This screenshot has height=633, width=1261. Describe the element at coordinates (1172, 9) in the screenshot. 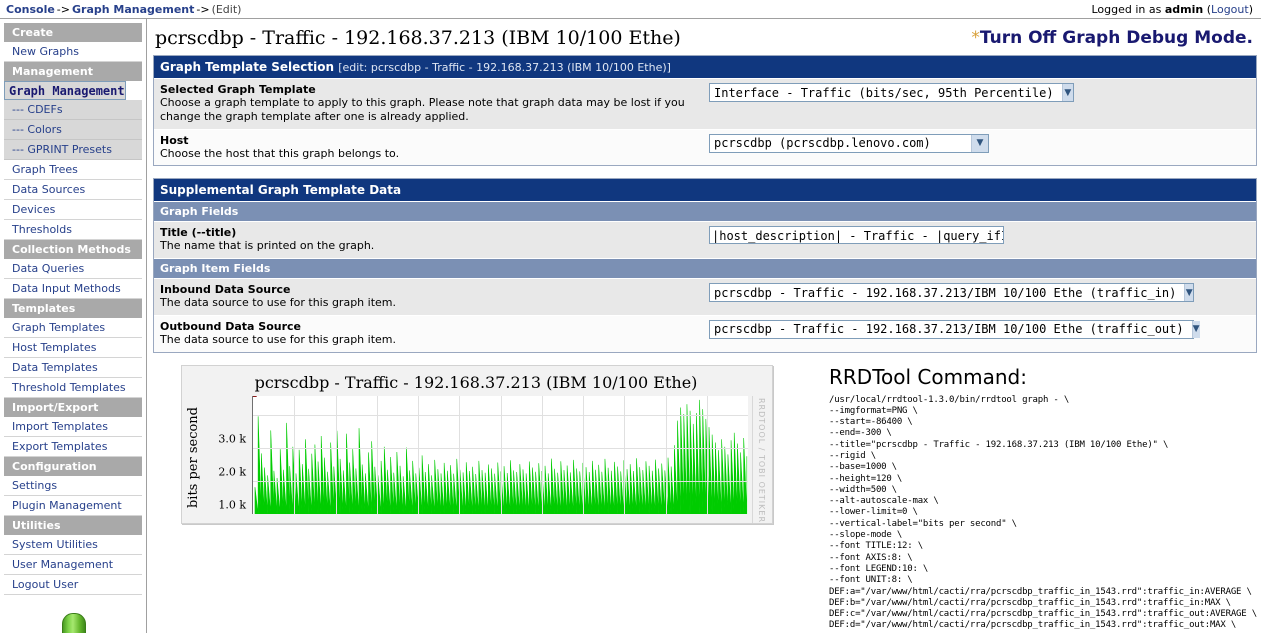

I see `login-info: Logged in as admin (Logout)` at that location.